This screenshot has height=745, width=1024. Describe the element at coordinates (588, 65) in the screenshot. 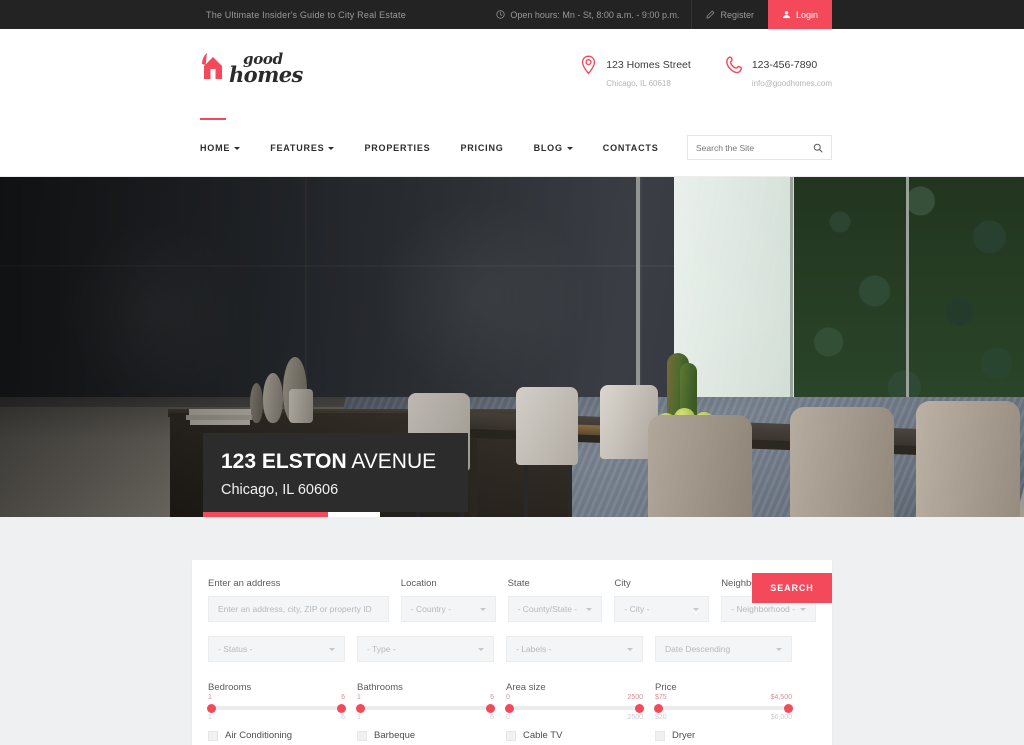

I see `map-pin-icon` at that location.